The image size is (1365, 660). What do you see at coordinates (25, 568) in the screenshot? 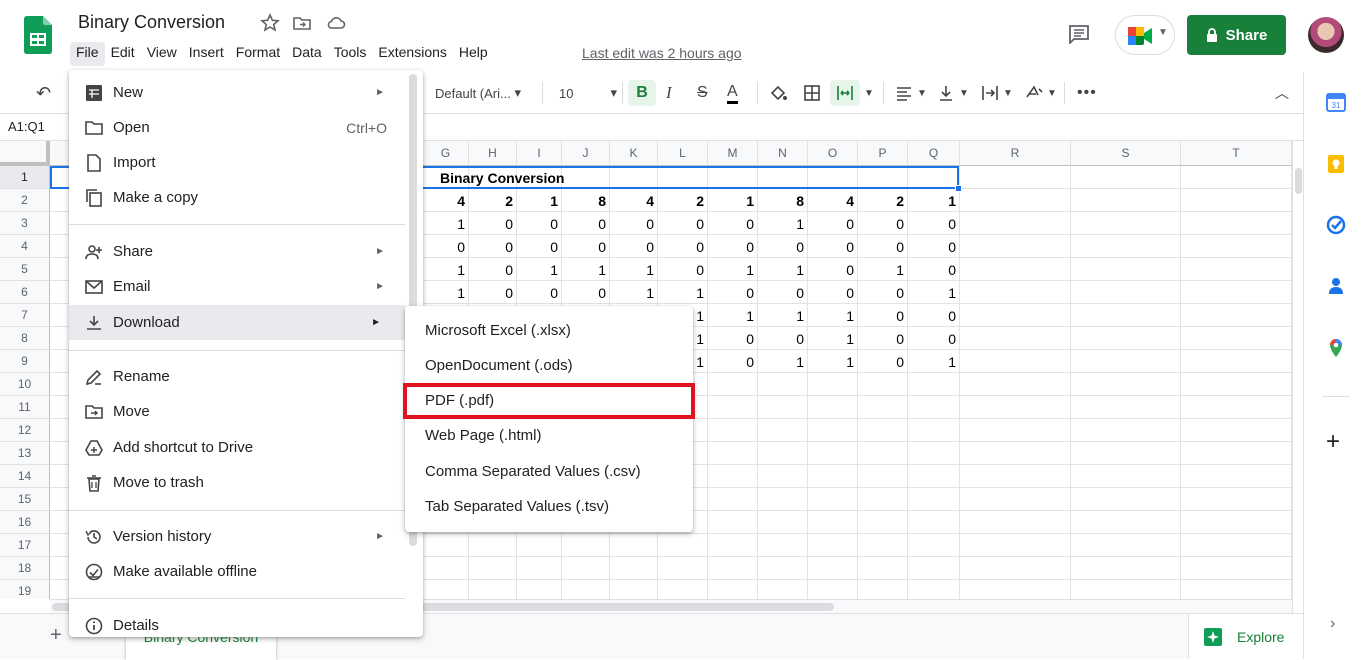
I see `row-header: 18` at bounding box center [25, 568].